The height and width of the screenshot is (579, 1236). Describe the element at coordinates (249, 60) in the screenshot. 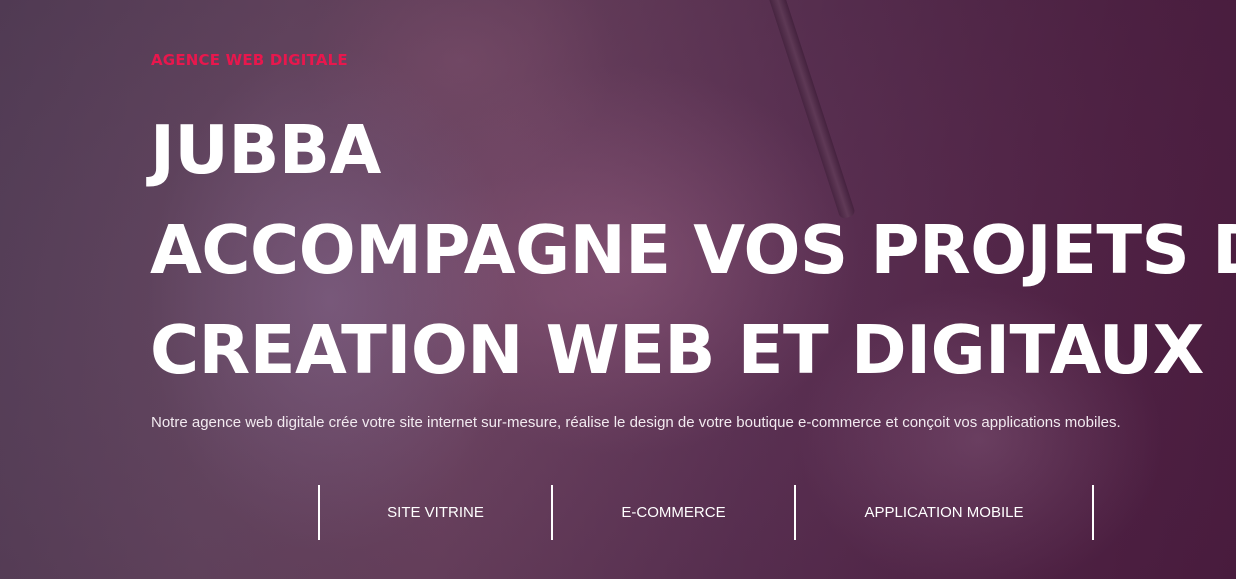

I see `hero-eyebrow: AGENCE WEB DIGITALE` at that location.